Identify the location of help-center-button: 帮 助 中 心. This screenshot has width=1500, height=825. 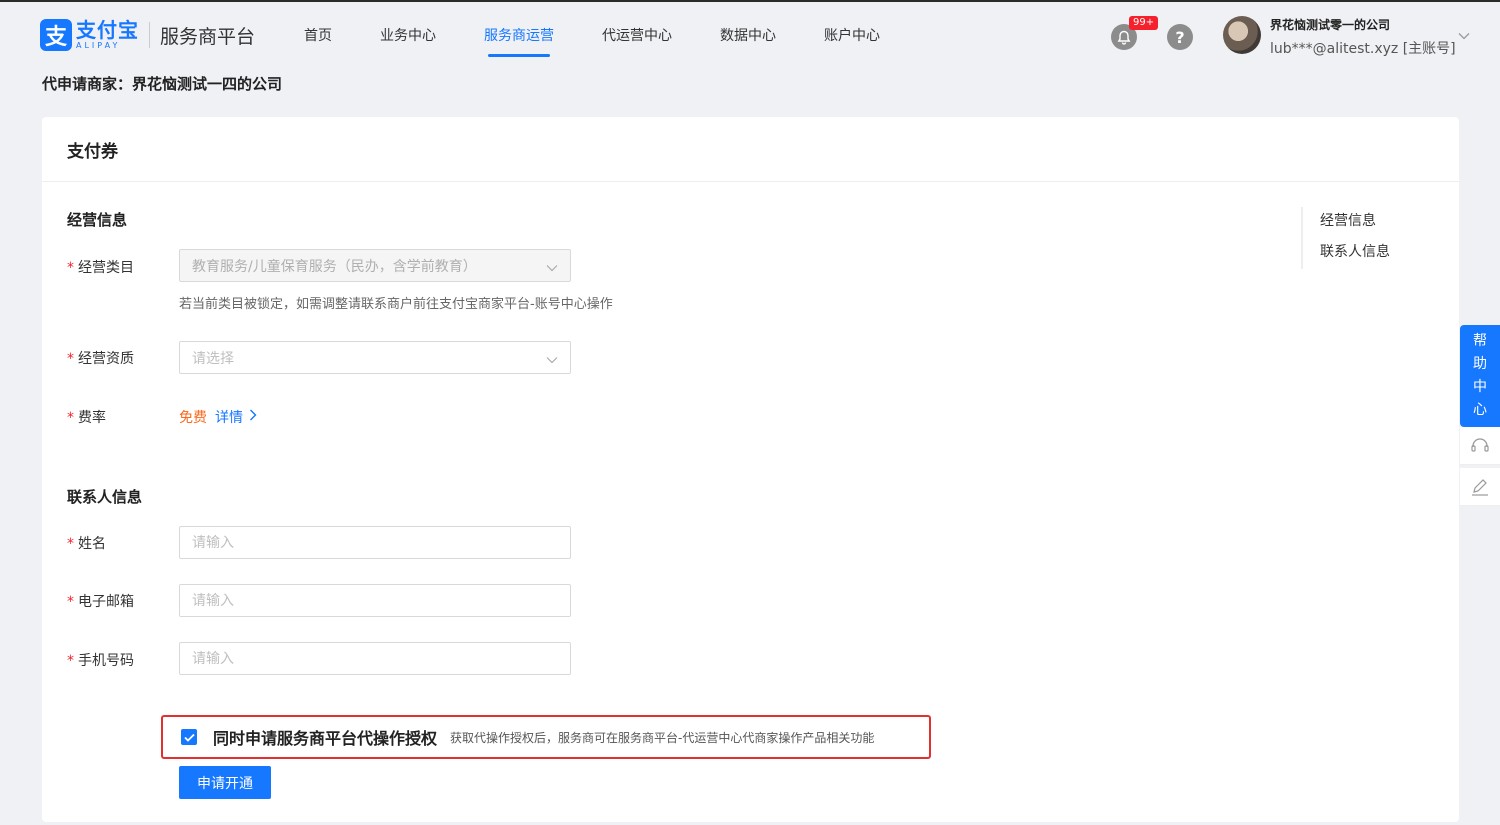
(1480, 376).